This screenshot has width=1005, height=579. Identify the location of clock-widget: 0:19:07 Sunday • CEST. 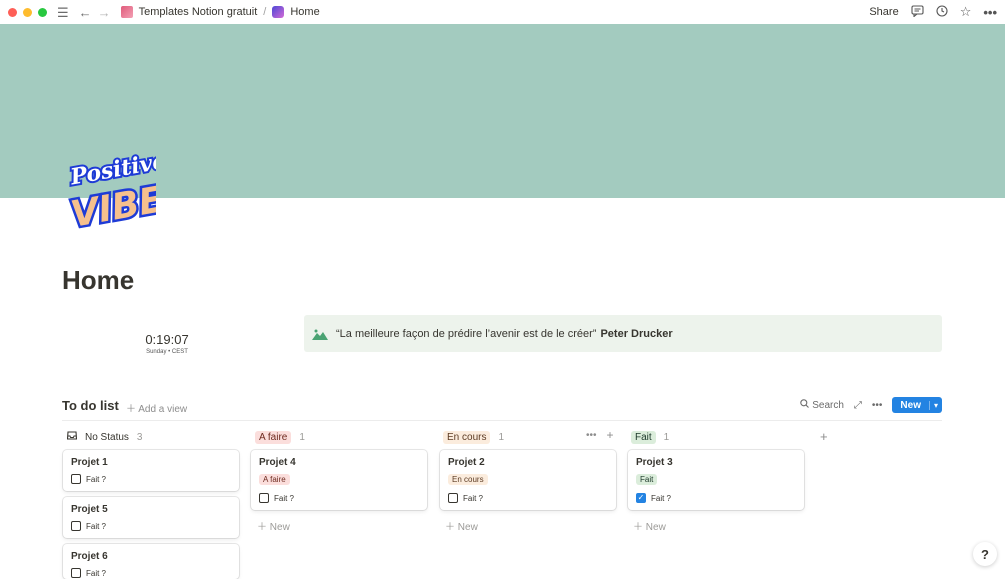
(167, 343).